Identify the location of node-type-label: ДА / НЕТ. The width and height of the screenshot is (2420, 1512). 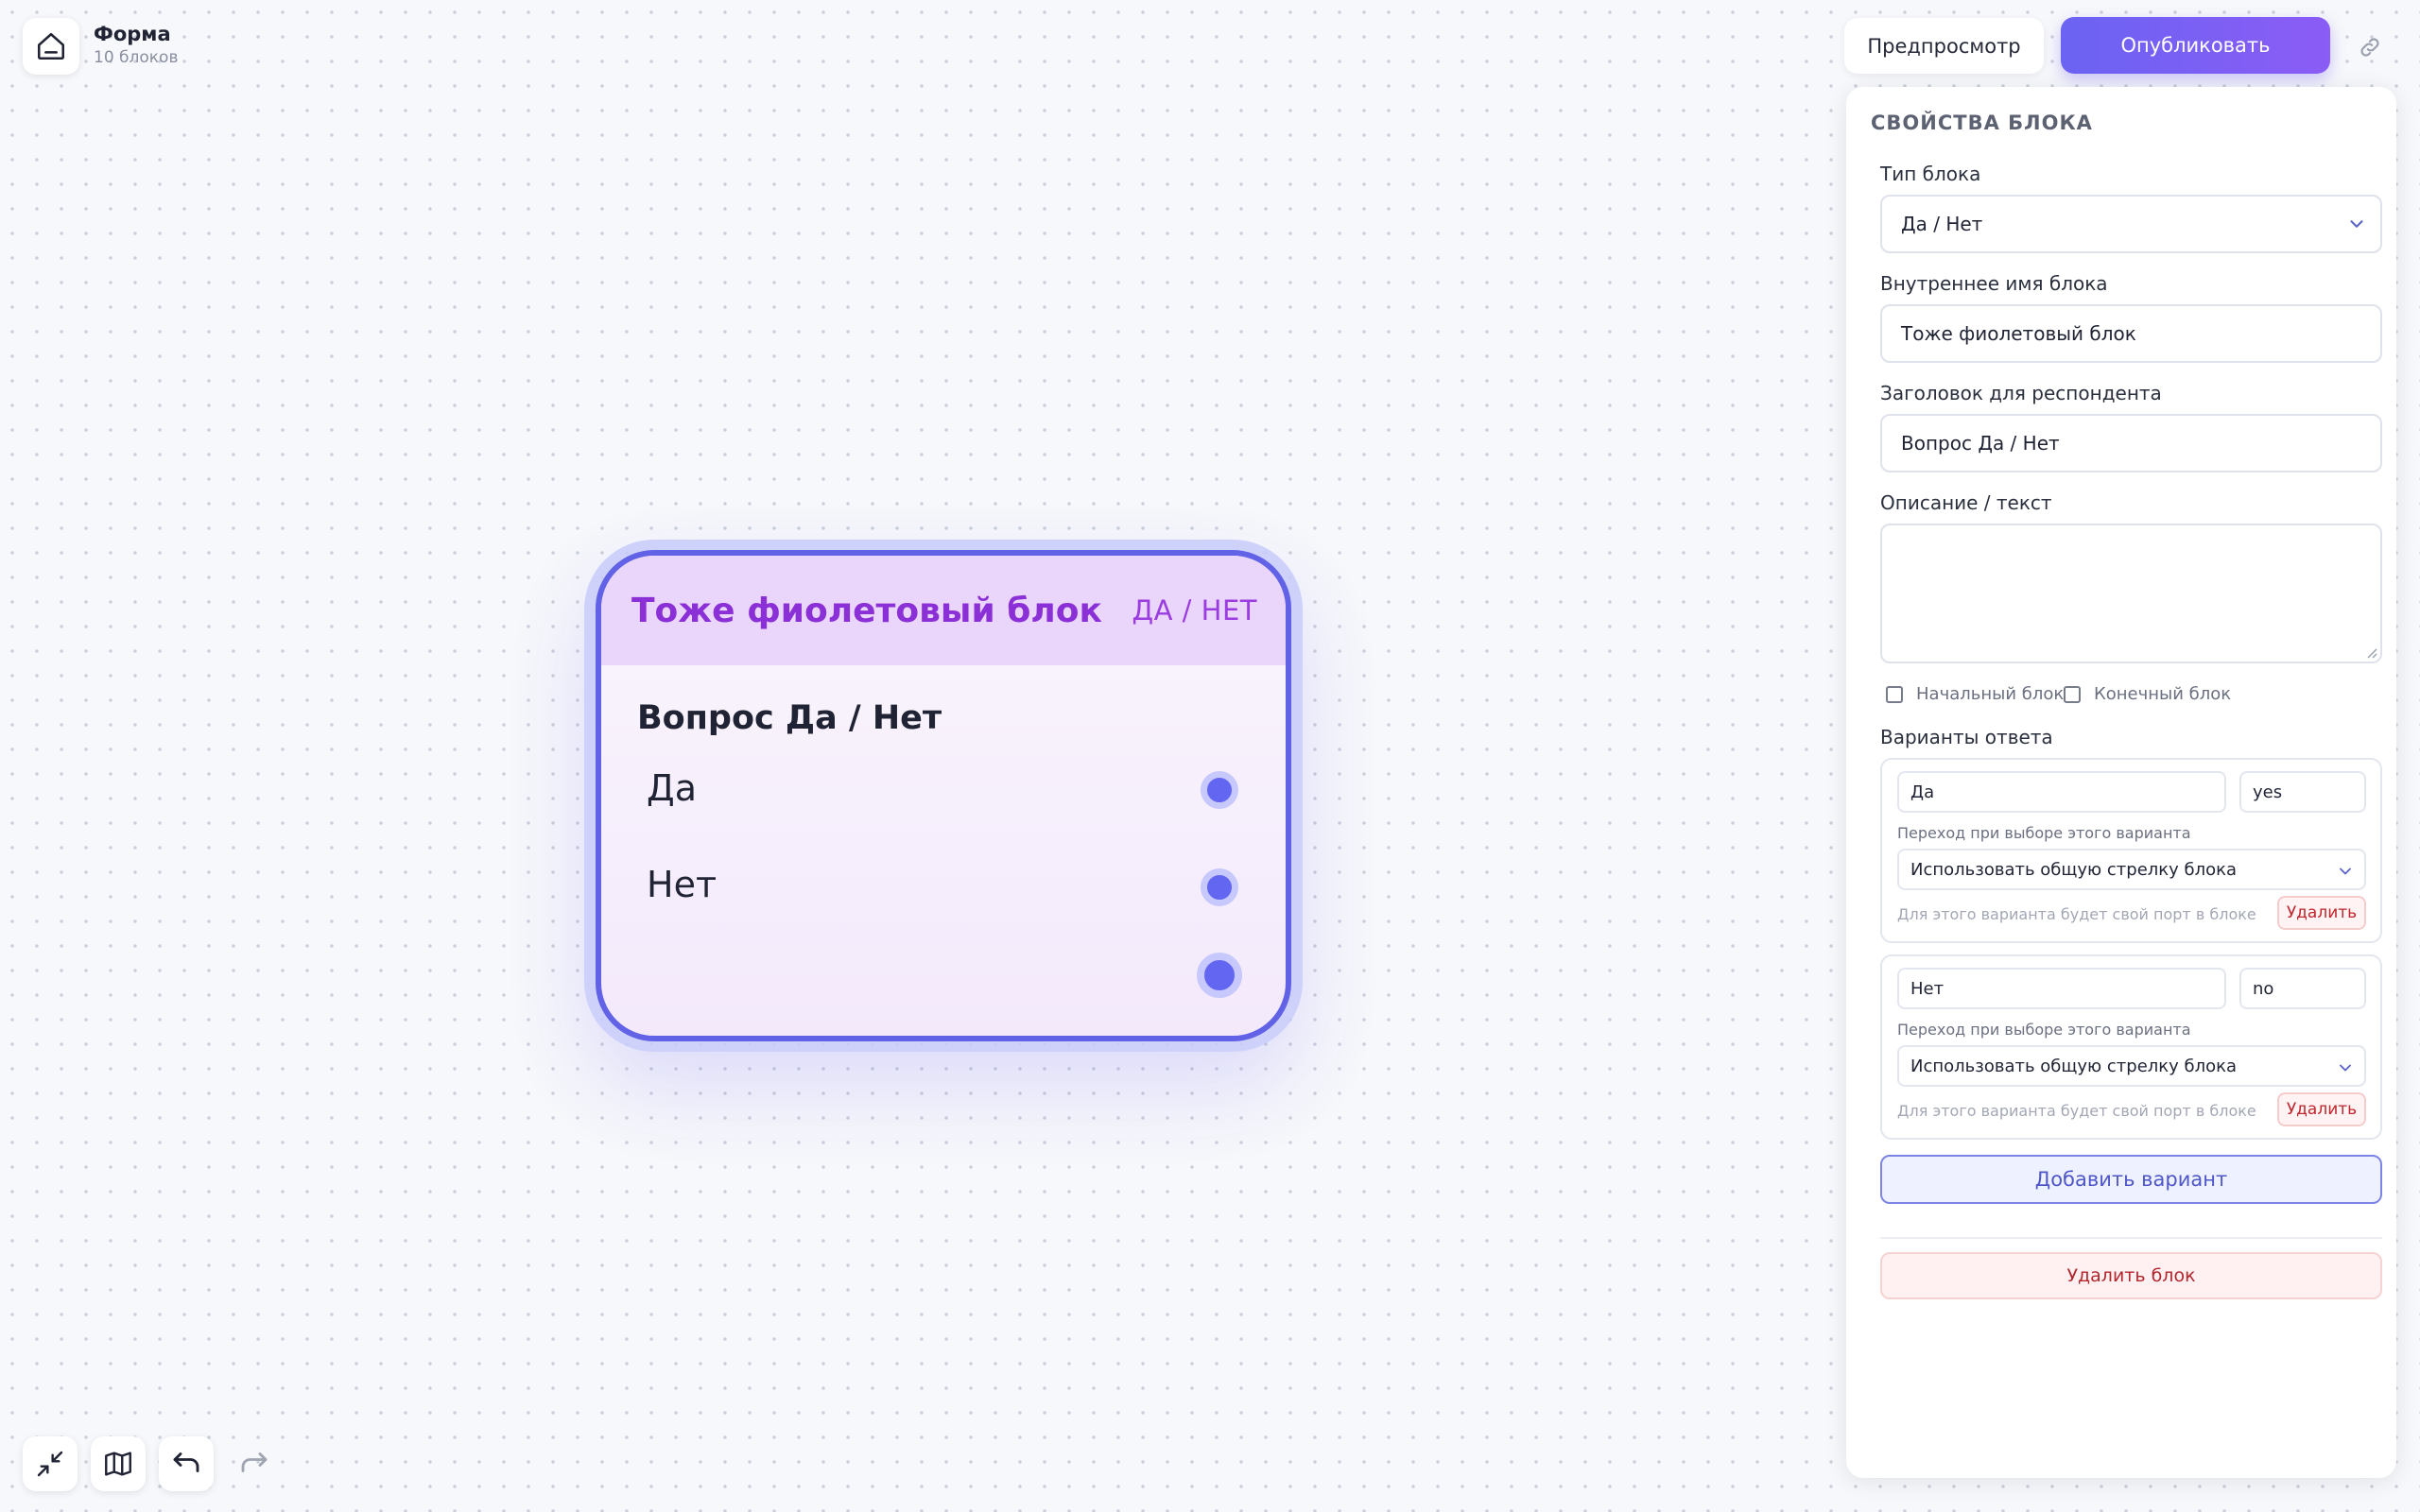
(1194, 610).